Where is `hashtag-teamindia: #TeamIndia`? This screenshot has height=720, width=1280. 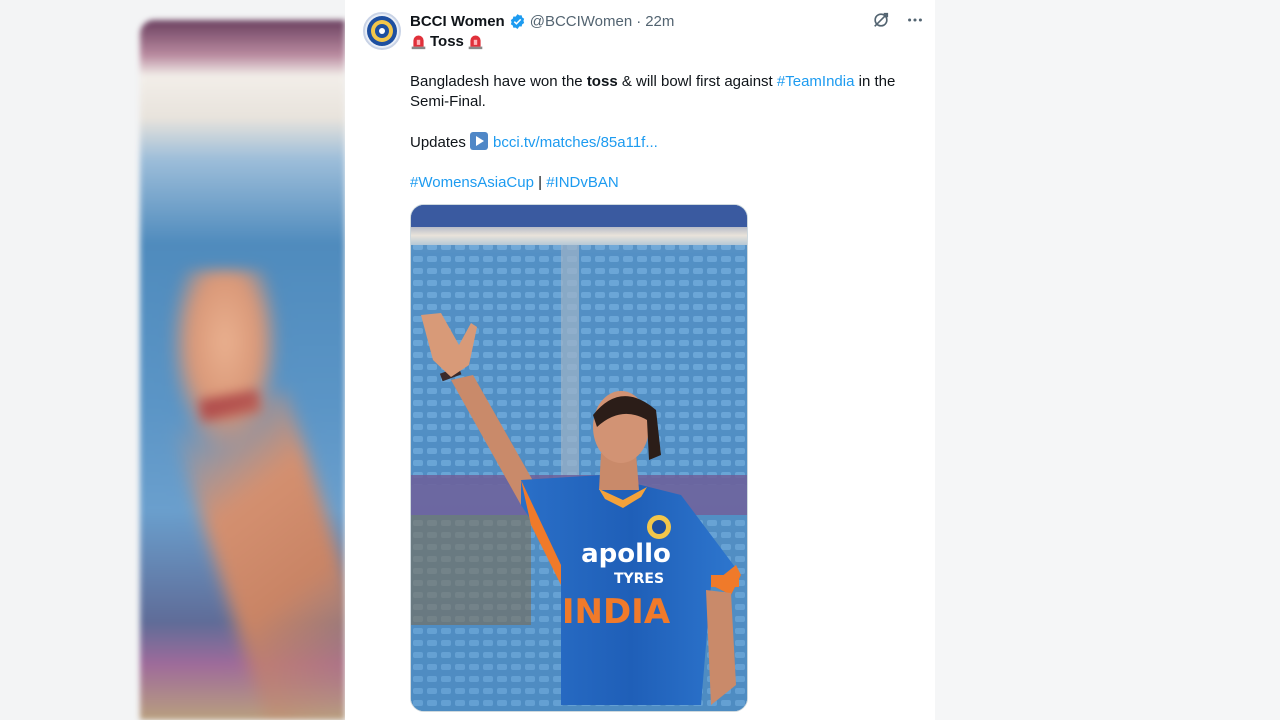 hashtag-teamindia: #TeamIndia is located at coordinates (816, 81).